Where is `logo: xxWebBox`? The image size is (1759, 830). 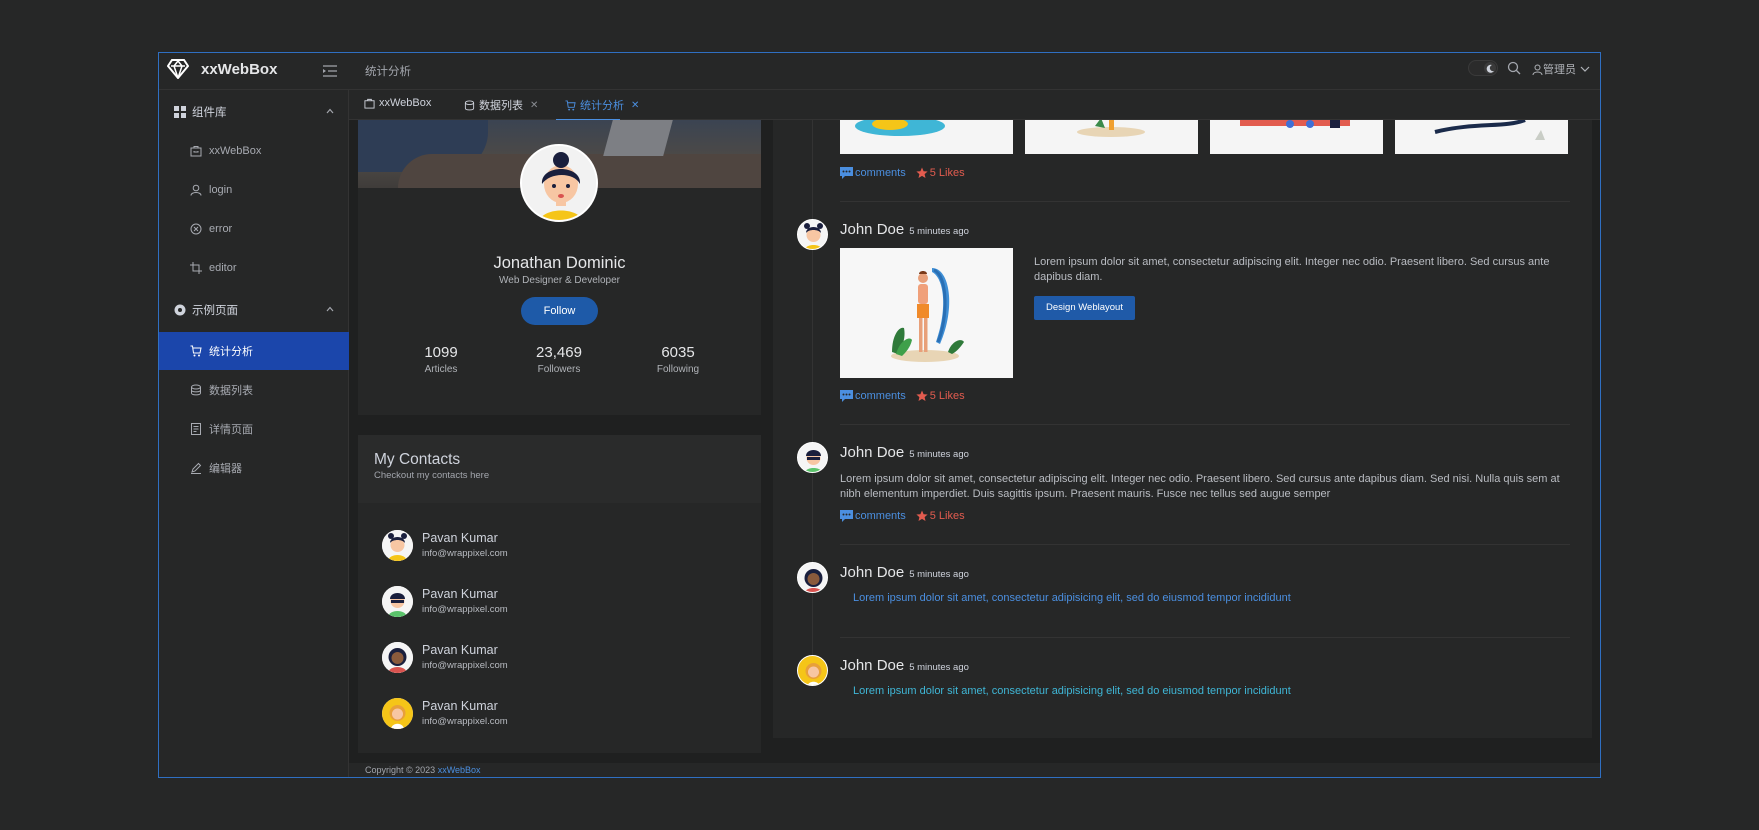 logo: xxWebBox is located at coordinates (222, 69).